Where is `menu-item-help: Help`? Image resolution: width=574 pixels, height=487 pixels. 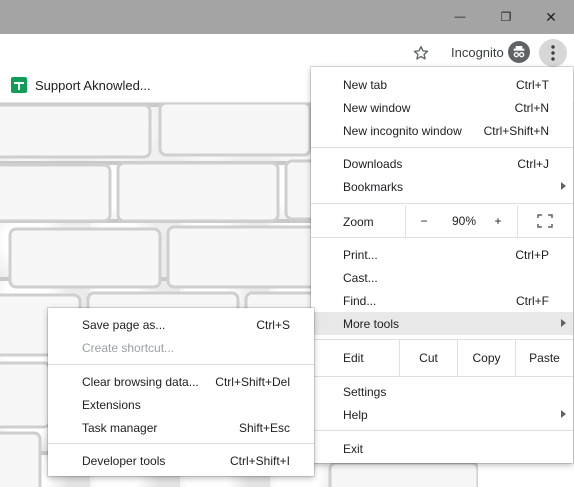 menu-item-help: Help is located at coordinates (442, 414).